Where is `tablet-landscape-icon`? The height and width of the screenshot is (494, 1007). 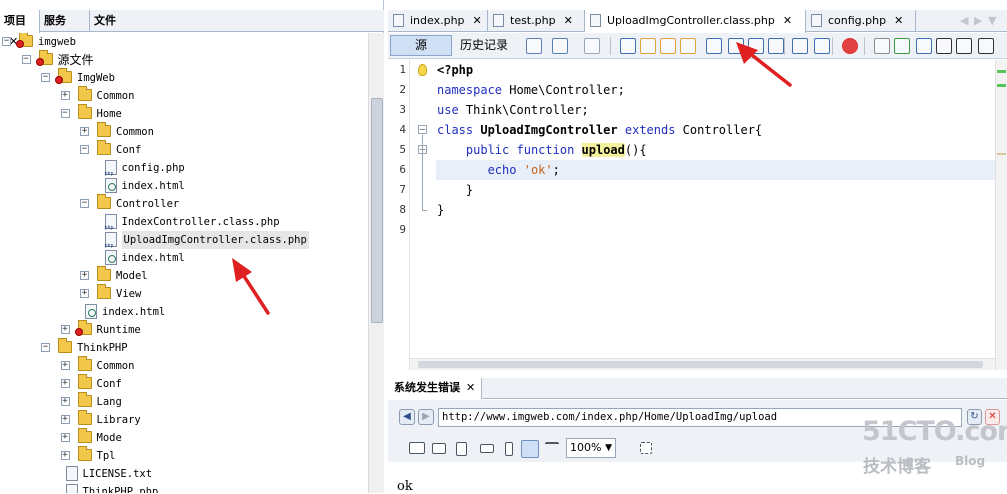 tablet-landscape-icon is located at coordinates (487, 448).